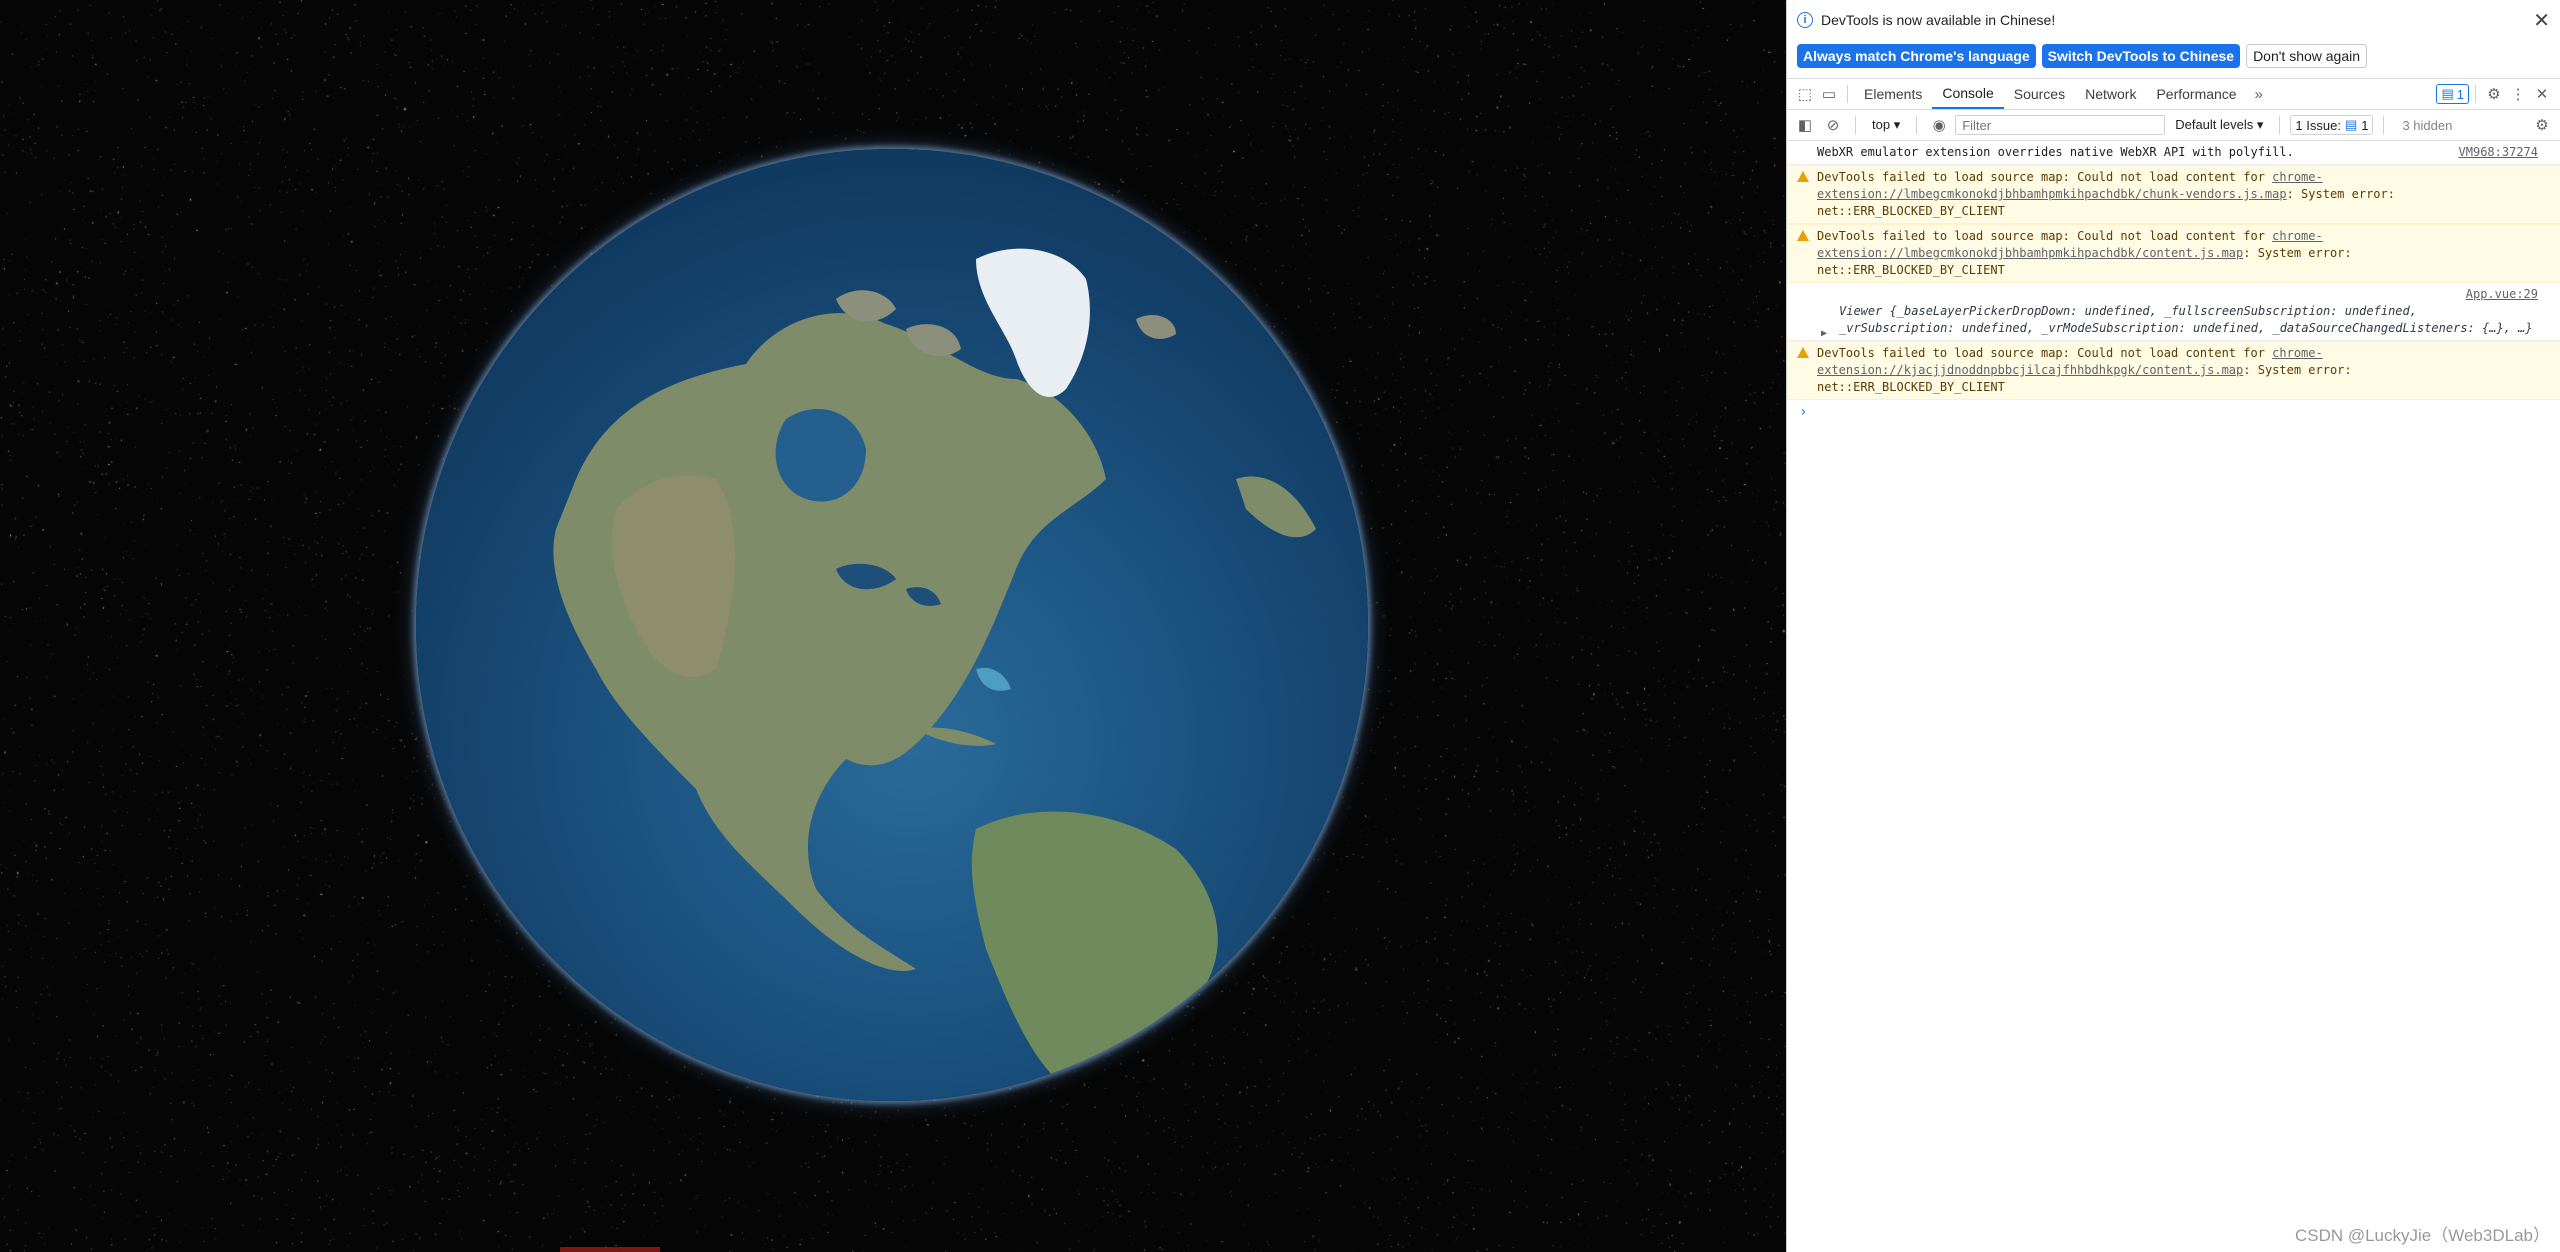 This screenshot has width=2560, height=1252. I want to click on message-source-link: VM968:37274, so click(2498, 152).